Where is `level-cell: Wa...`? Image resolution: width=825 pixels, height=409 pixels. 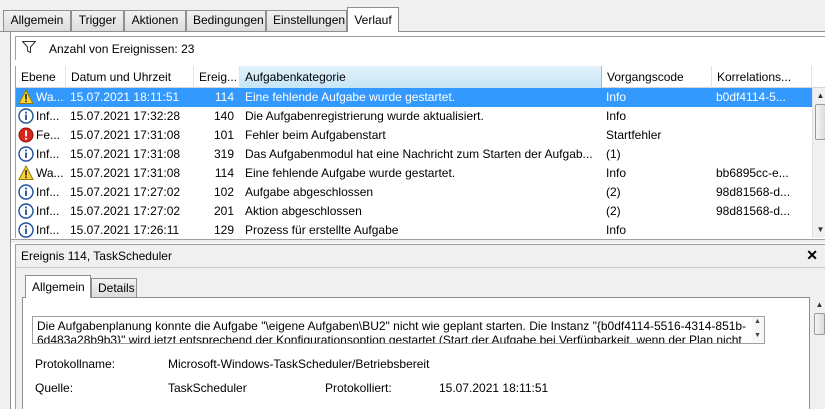 level-cell: Wa... is located at coordinates (45, 173).